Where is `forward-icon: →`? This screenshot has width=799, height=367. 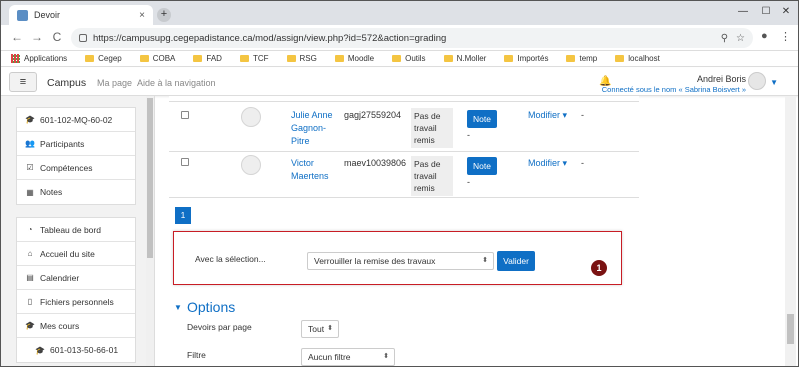 forward-icon: → is located at coordinates (37, 37).